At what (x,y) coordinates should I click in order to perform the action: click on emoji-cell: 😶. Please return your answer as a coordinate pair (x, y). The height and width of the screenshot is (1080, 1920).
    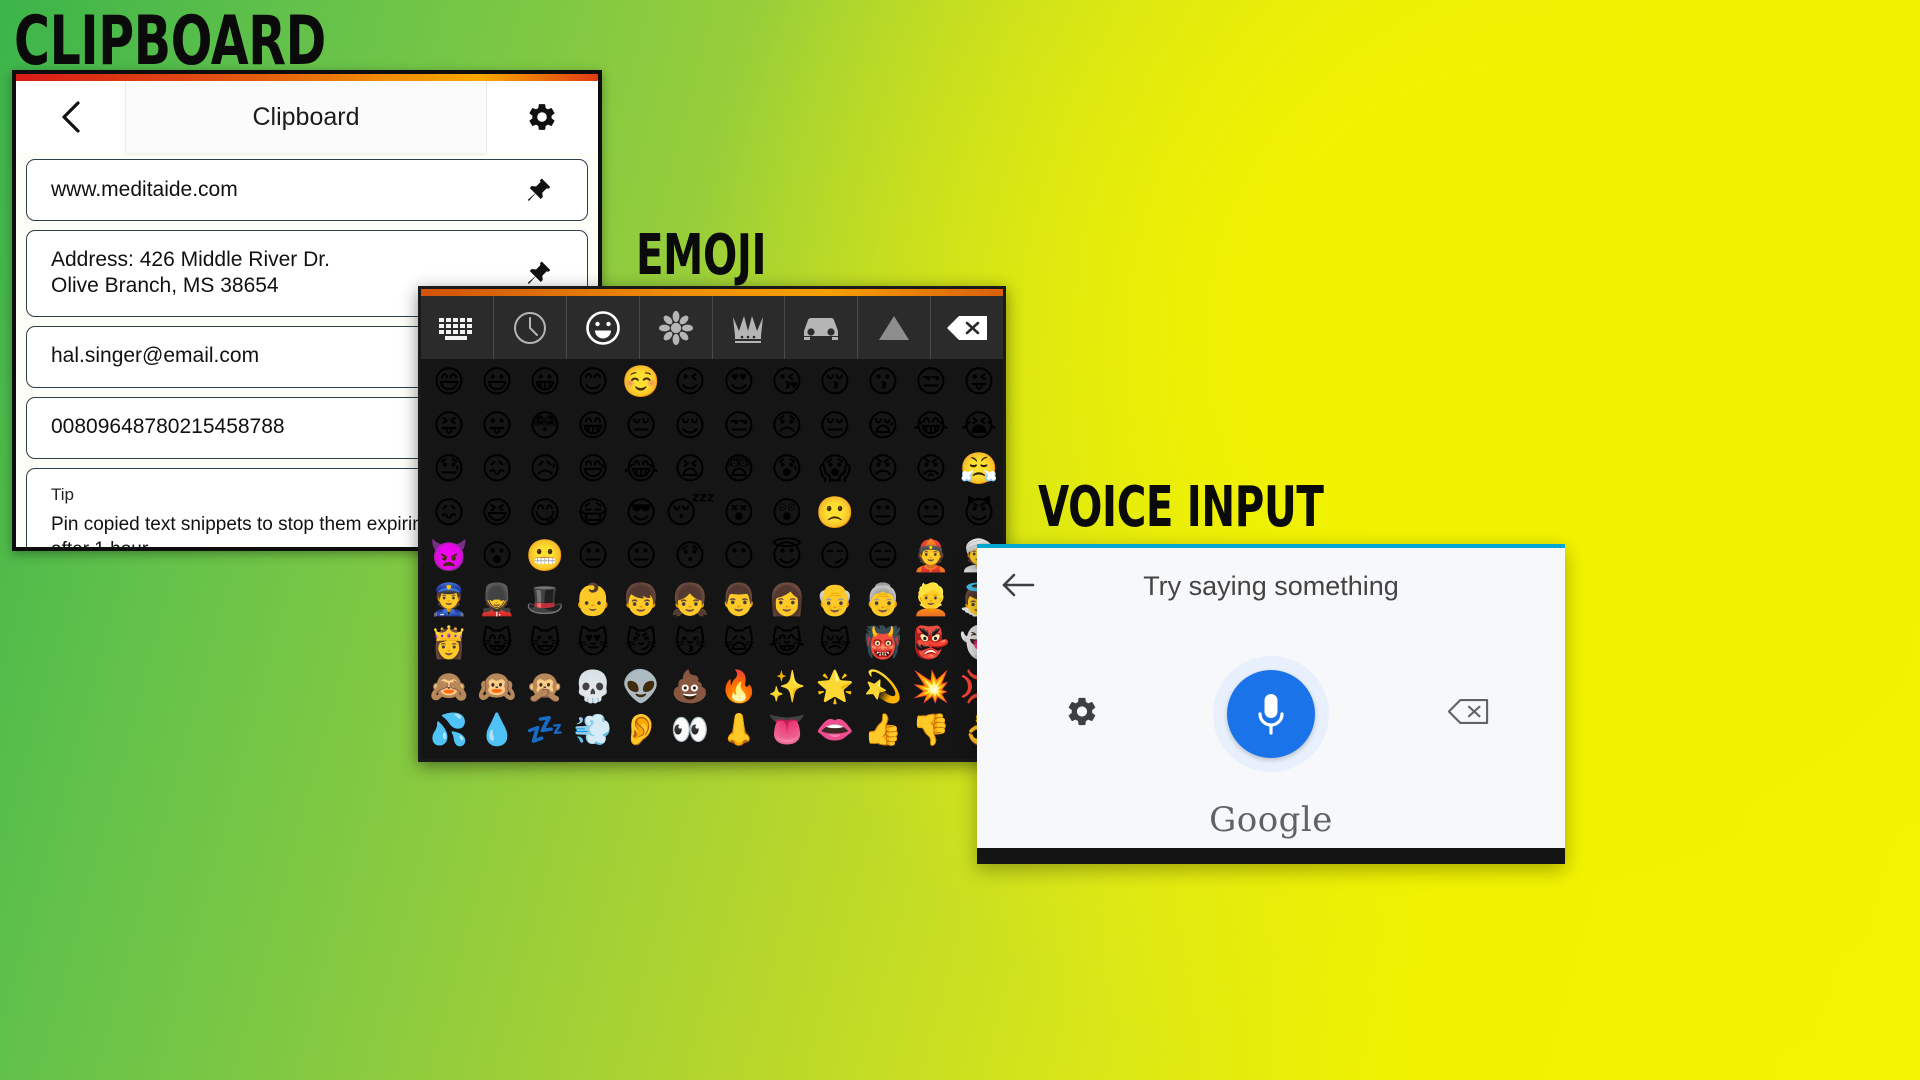
    Looking at the image, I should click on (739, 556).